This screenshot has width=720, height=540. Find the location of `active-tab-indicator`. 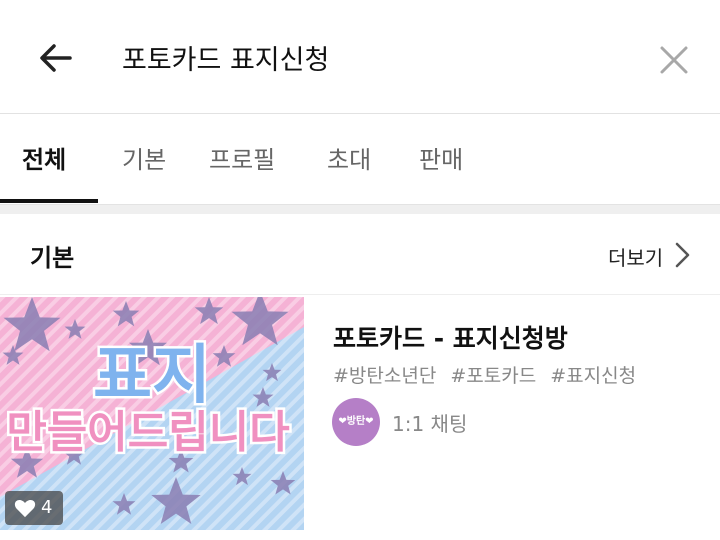

active-tab-indicator is located at coordinates (49, 201).